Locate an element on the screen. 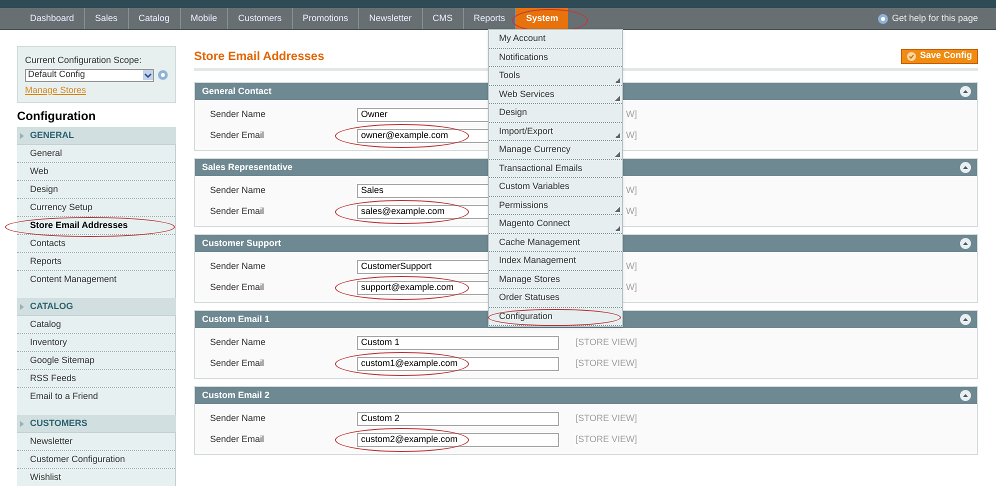 This screenshot has width=996, height=486. page-title: Store Email Addresses is located at coordinates (259, 56).